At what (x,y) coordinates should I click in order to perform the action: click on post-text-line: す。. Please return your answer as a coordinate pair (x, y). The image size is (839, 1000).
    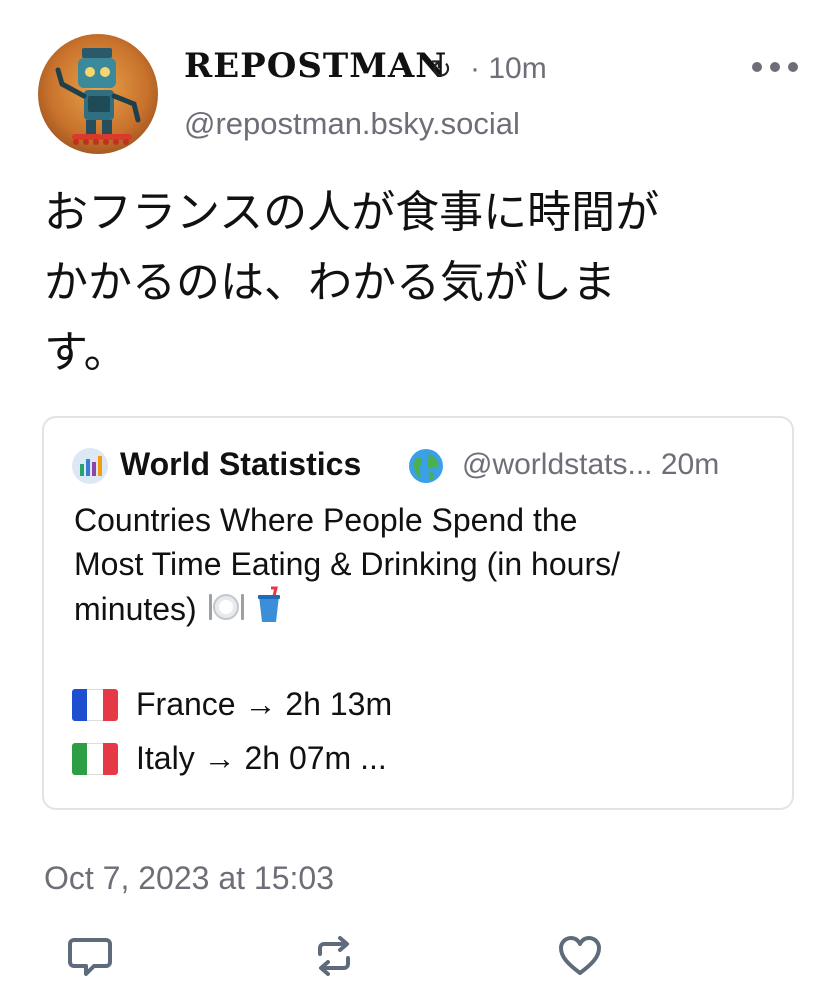
    Looking at the image, I should click on (86, 352).